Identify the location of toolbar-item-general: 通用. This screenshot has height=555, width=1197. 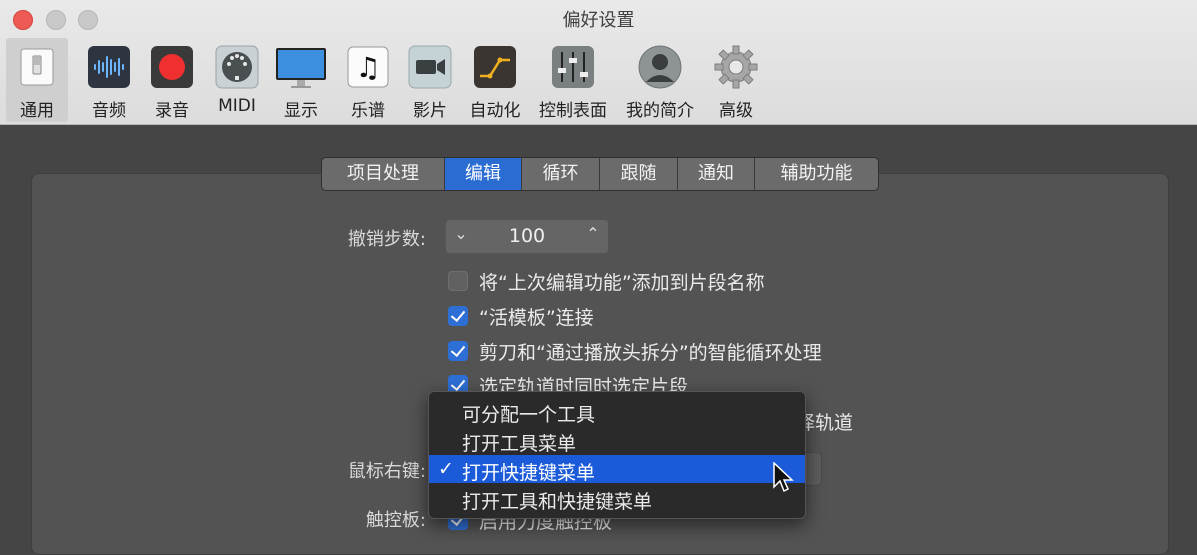
(37, 80).